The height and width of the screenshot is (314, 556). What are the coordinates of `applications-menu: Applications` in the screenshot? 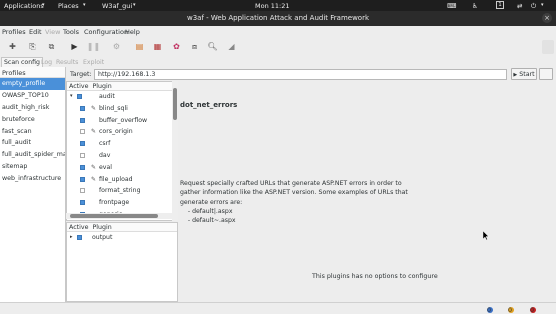 It's located at (24, 6).